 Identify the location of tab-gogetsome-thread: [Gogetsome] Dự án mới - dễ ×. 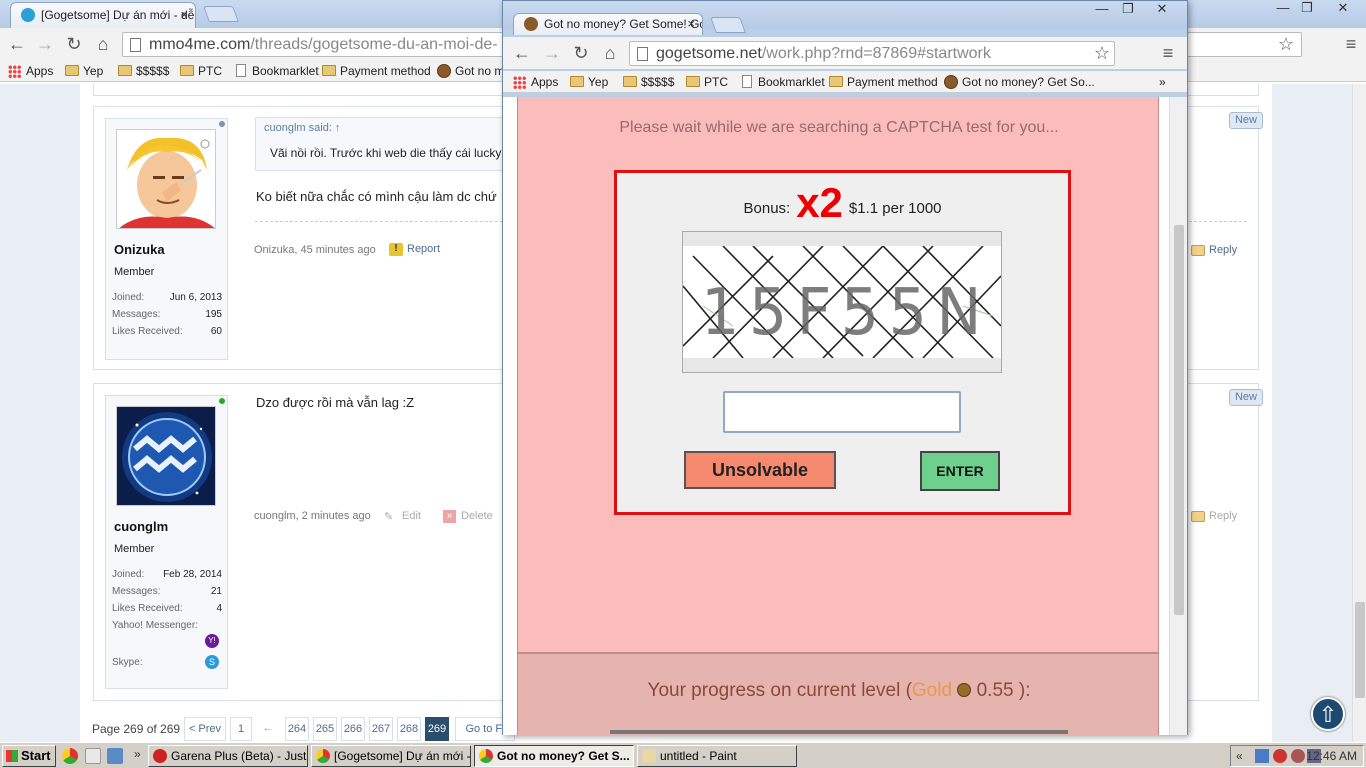
(103, 15).